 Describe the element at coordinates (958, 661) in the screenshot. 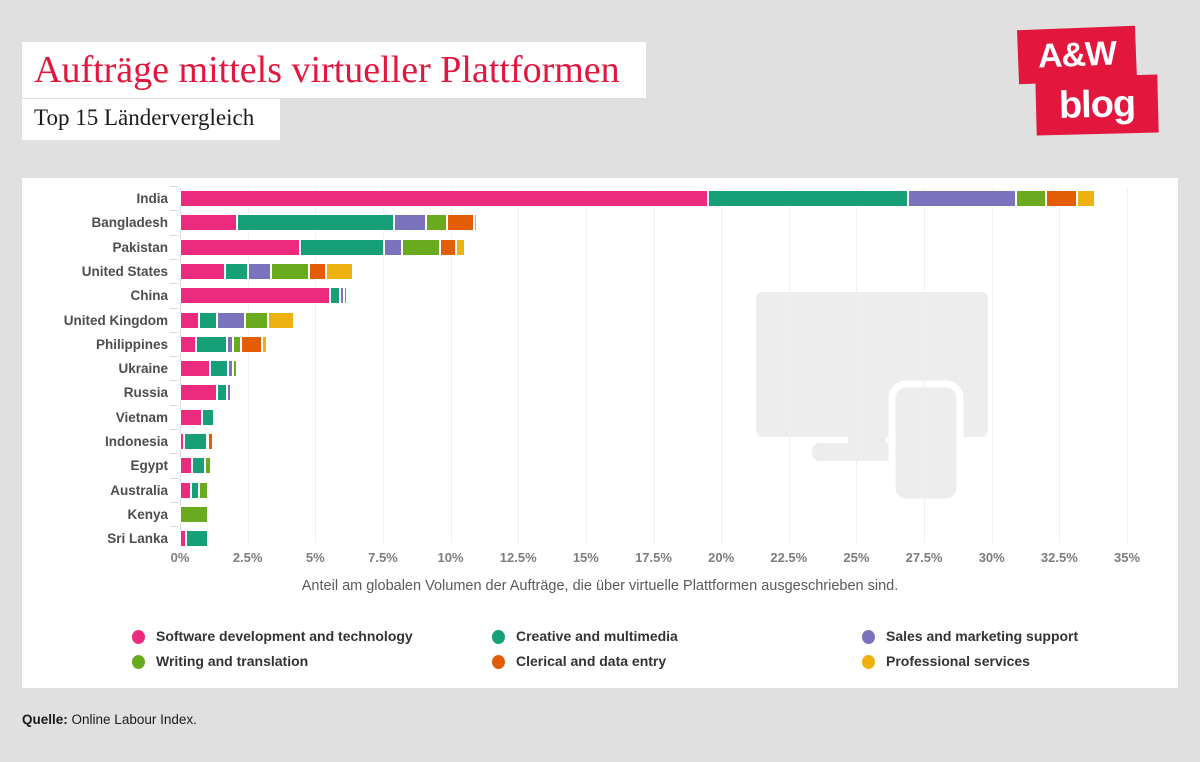

I see `legend-label: Professional services` at that location.